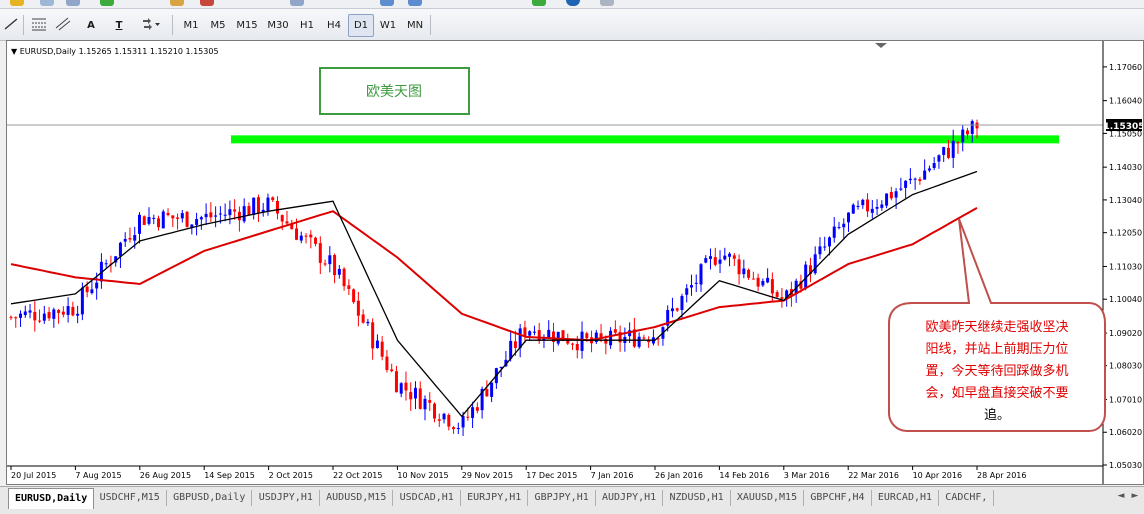 The height and width of the screenshot is (514, 1144). I want to click on chart-tab: USDCHF,M15, so click(130, 498).